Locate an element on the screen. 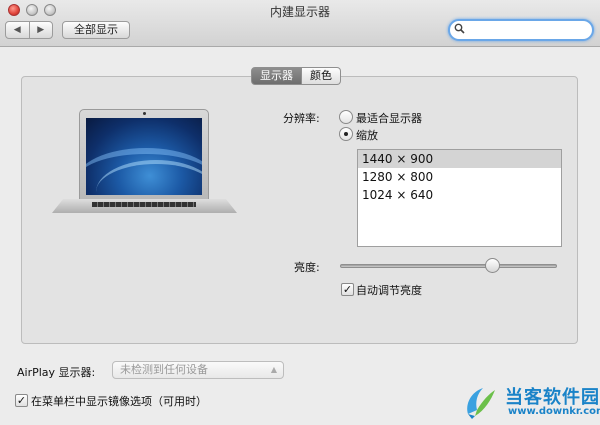 The image size is (600, 425). resolution-item-1024x640: 1024 × 640 is located at coordinates (459, 195).